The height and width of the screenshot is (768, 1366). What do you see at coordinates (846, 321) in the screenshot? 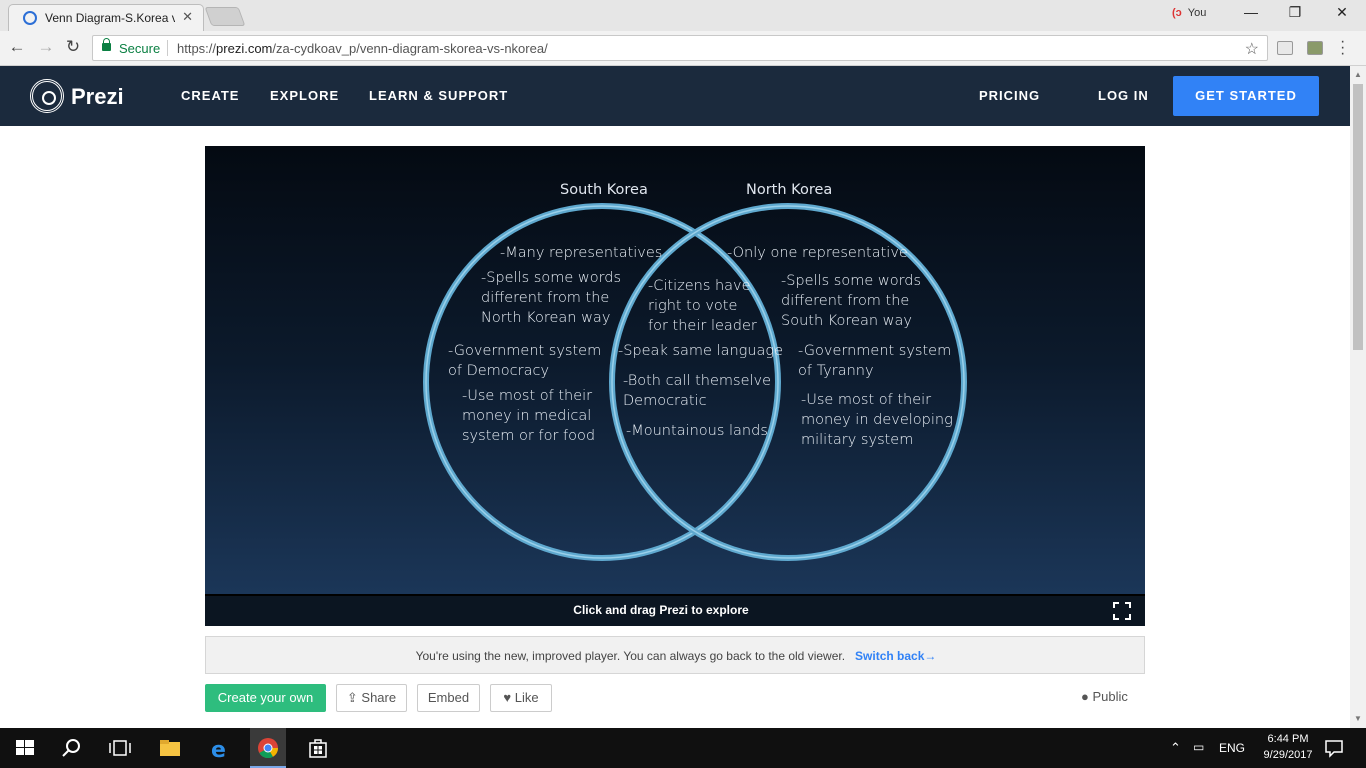
I see `right-item: South Korean way` at bounding box center [846, 321].